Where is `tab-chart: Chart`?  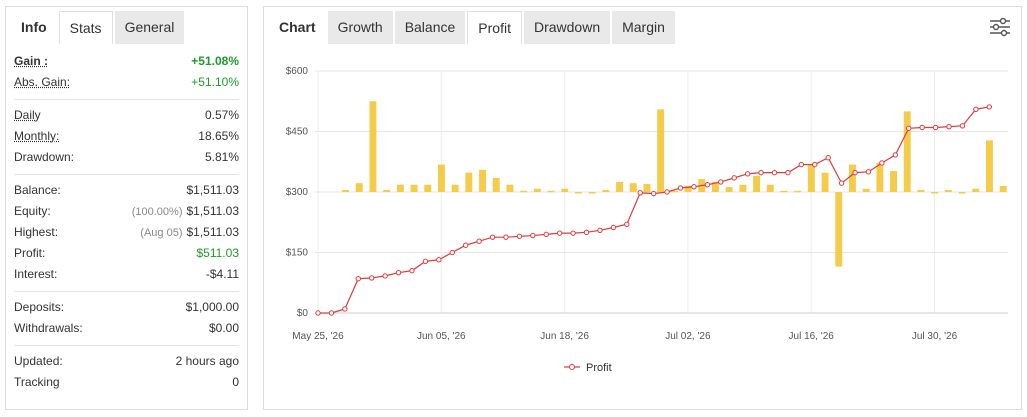 tab-chart: Chart is located at coordinates (297, 27).